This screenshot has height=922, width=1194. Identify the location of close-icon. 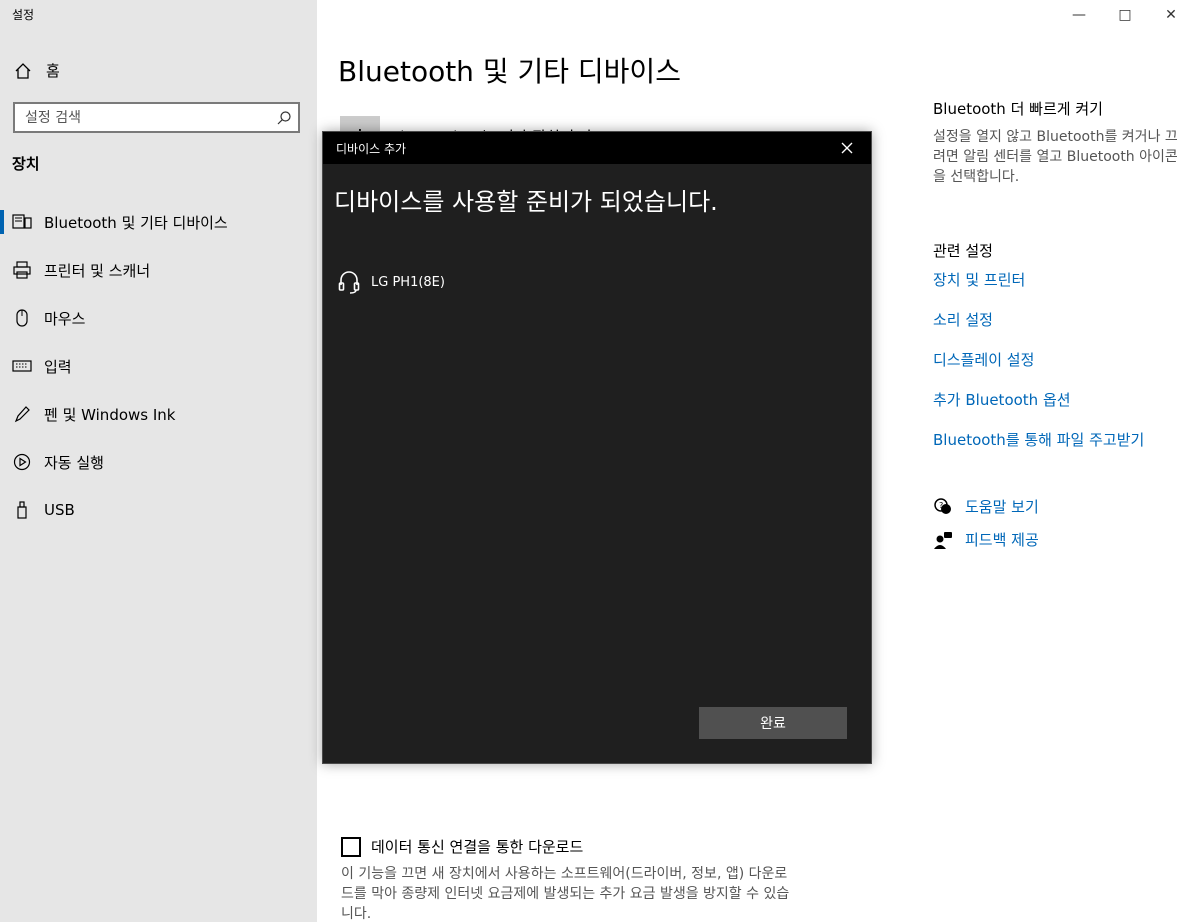
(847, 148).